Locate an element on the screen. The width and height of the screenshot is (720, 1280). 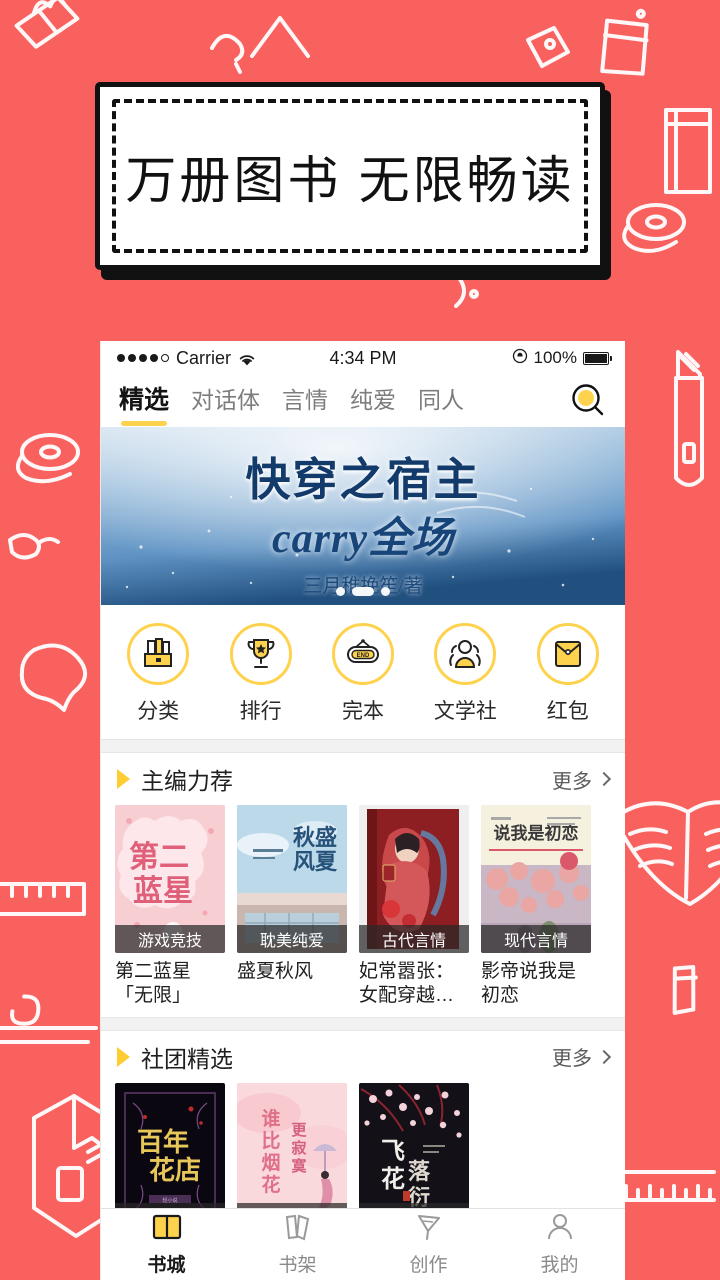
book-card: 第二 蓝星 游戏竞技 第二蓝星 「无限」 is located at coordinates (170, 907).